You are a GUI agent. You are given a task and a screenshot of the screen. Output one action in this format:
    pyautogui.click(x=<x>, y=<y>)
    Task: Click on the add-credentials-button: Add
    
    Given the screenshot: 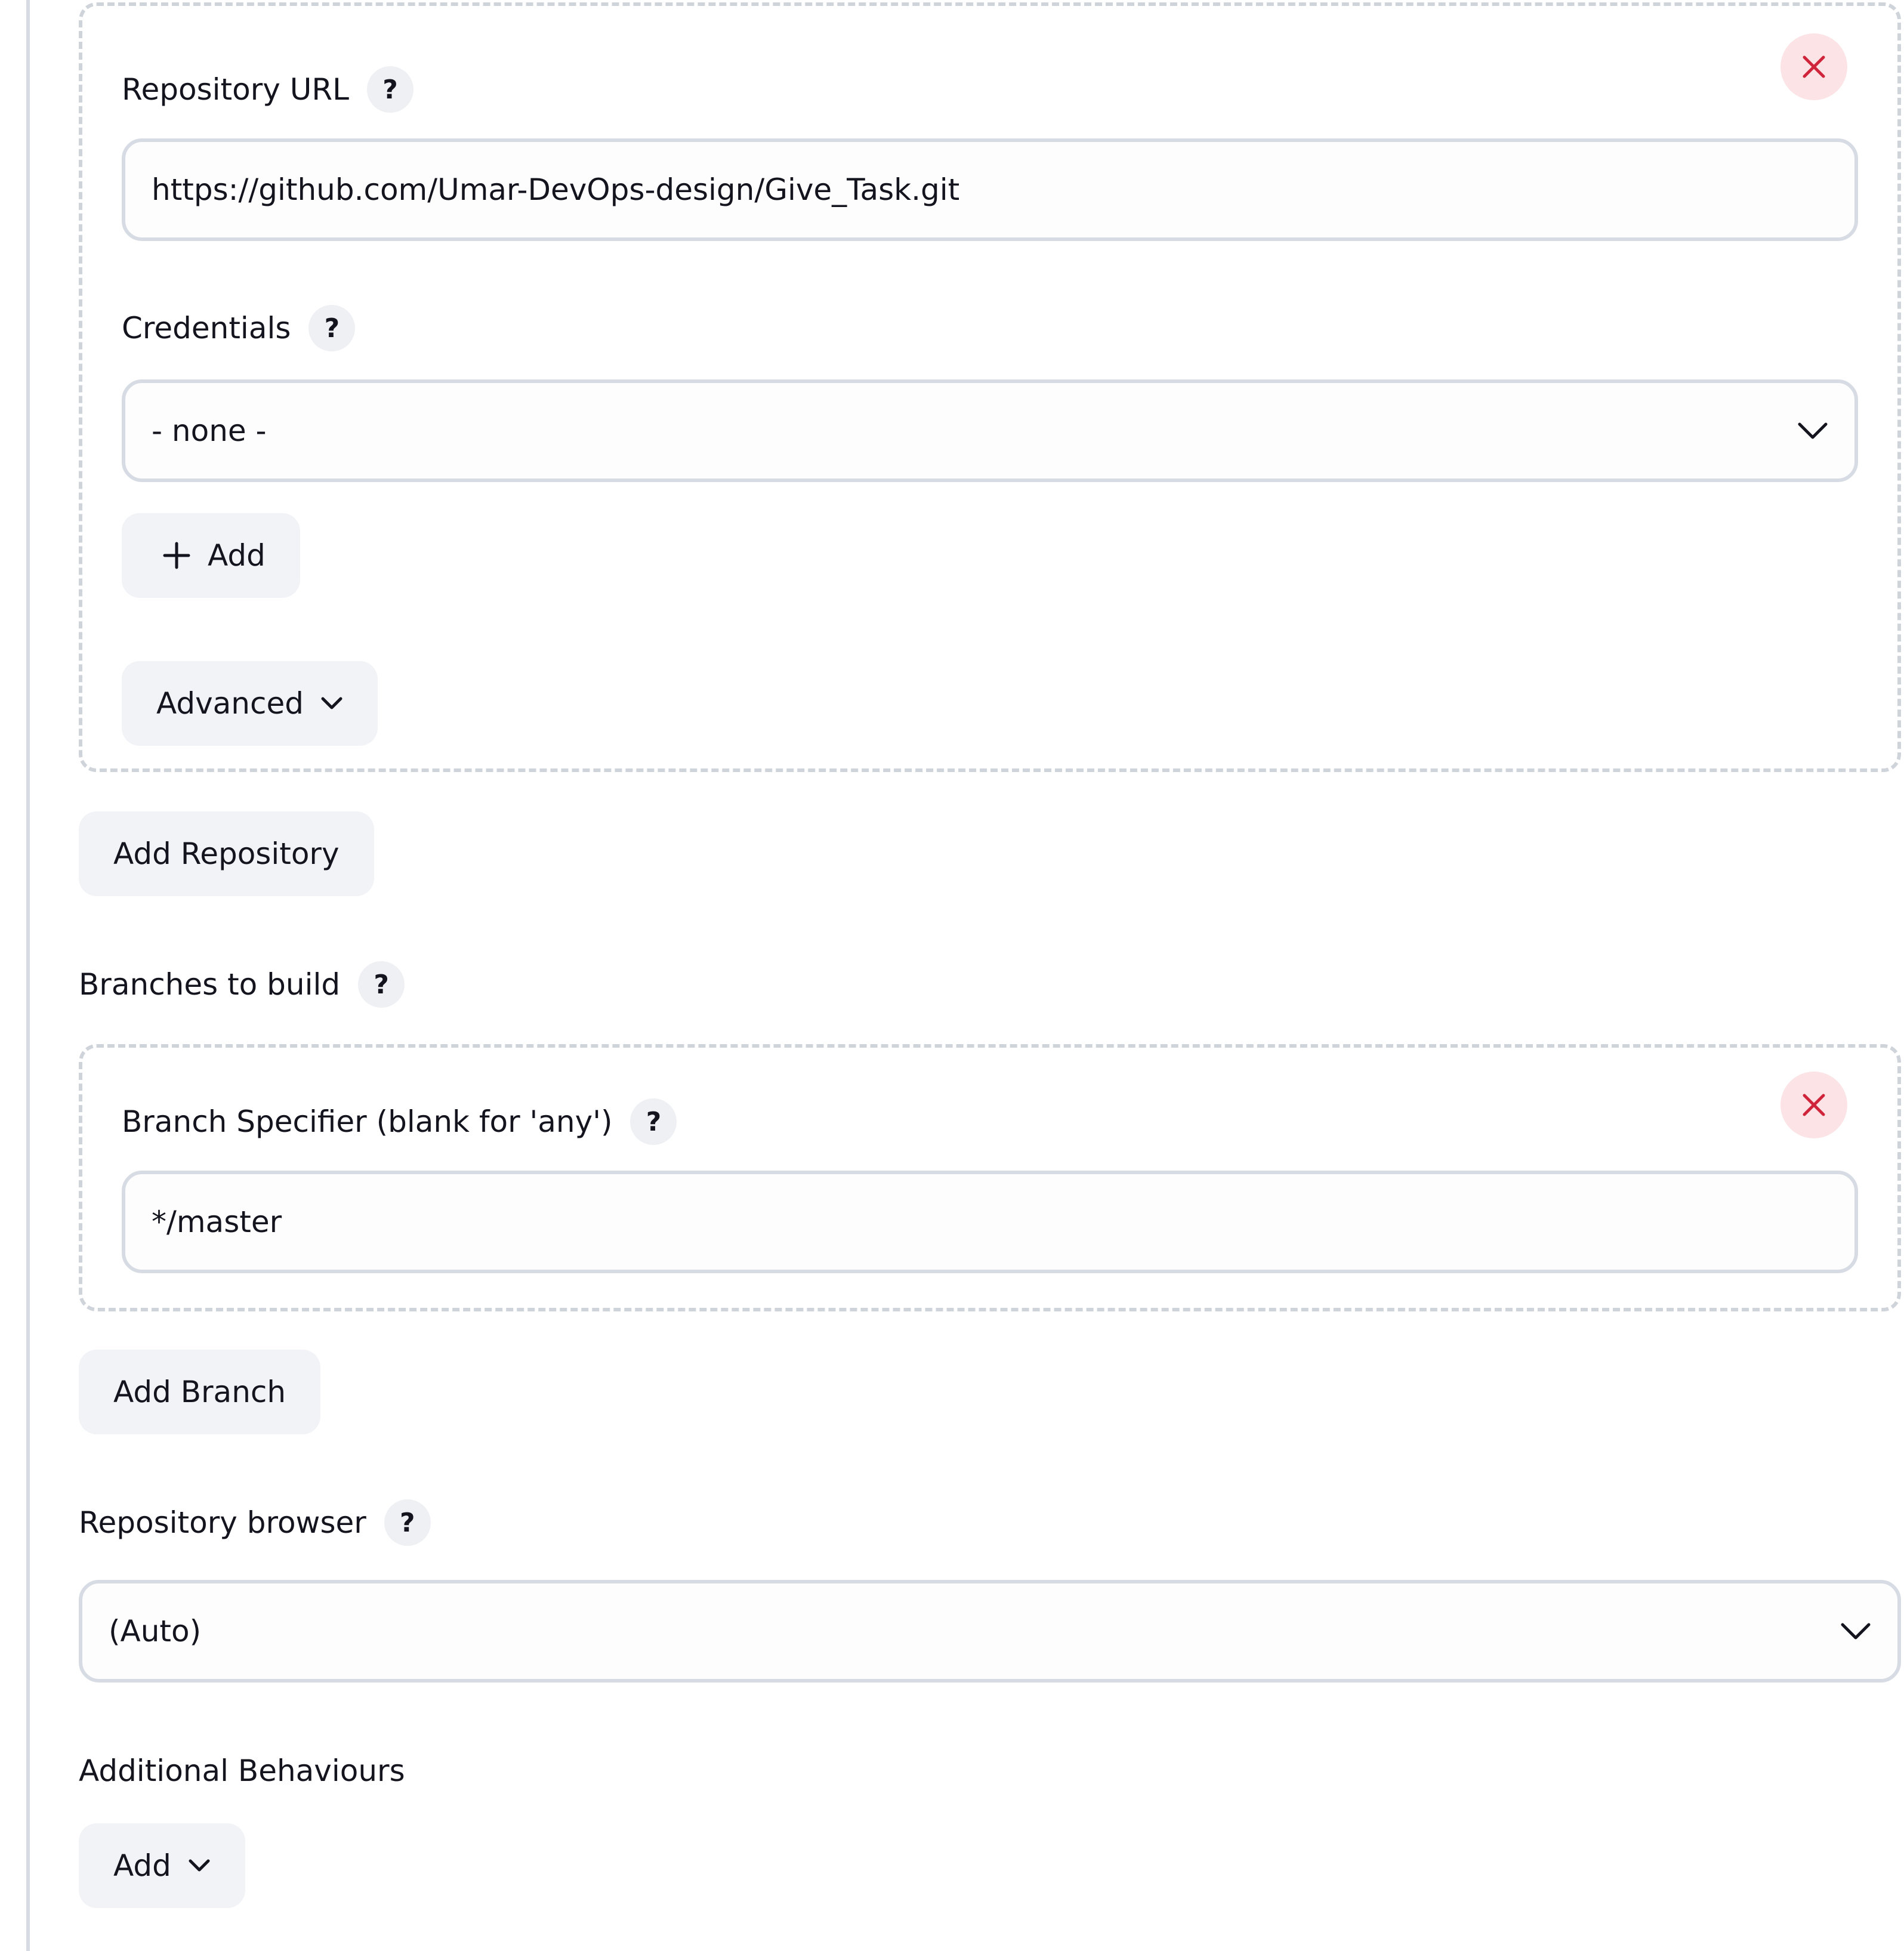 What is the action you would take?
    pyautogui.click(x=211, y=555)
    